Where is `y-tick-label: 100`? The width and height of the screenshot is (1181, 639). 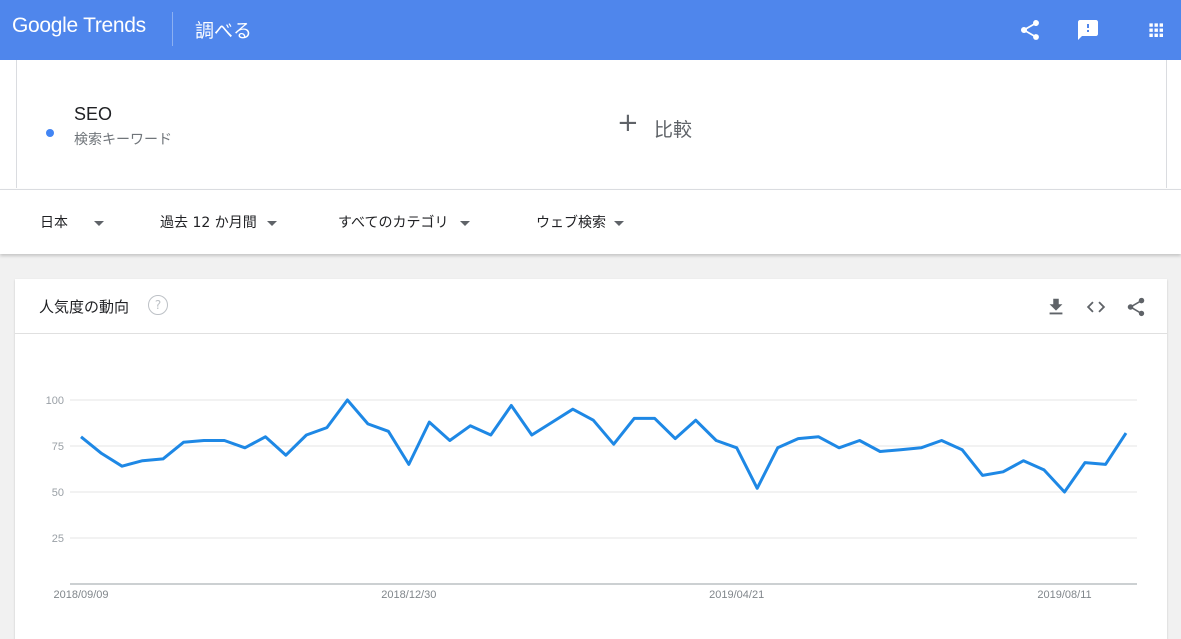 y-tick-label: 100 is located at coordinates (55, 401).